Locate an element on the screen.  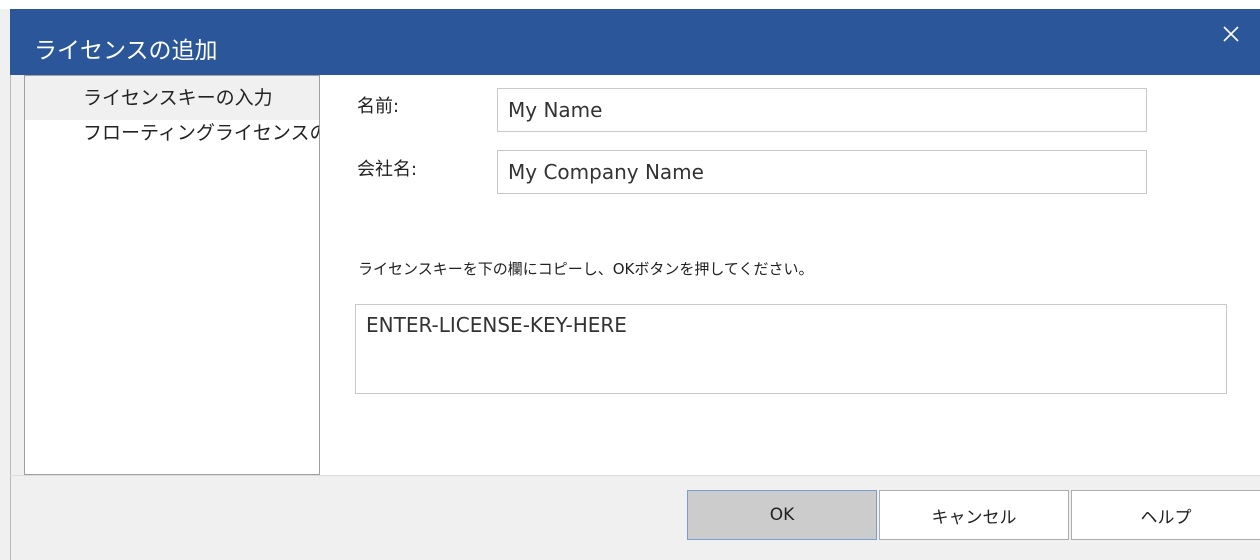
footer-divider is located at coordinates (635, 475).